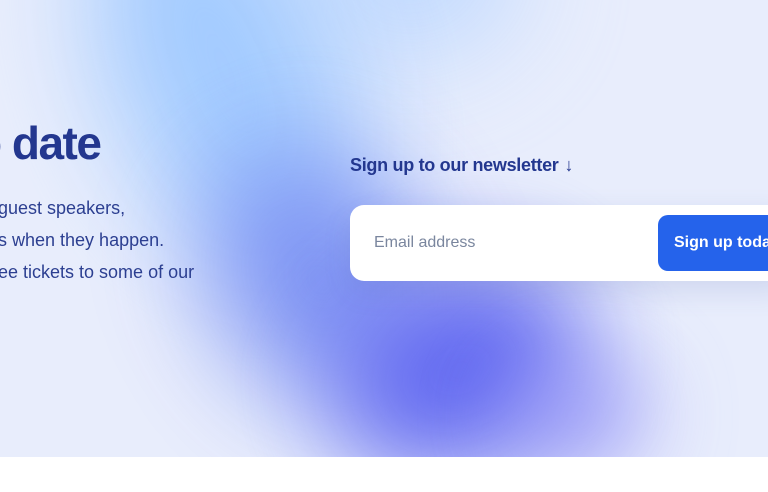 The width and height of the screenshot is (768, 492). I want to click on description-line: s when they happen., so click(82, 240).